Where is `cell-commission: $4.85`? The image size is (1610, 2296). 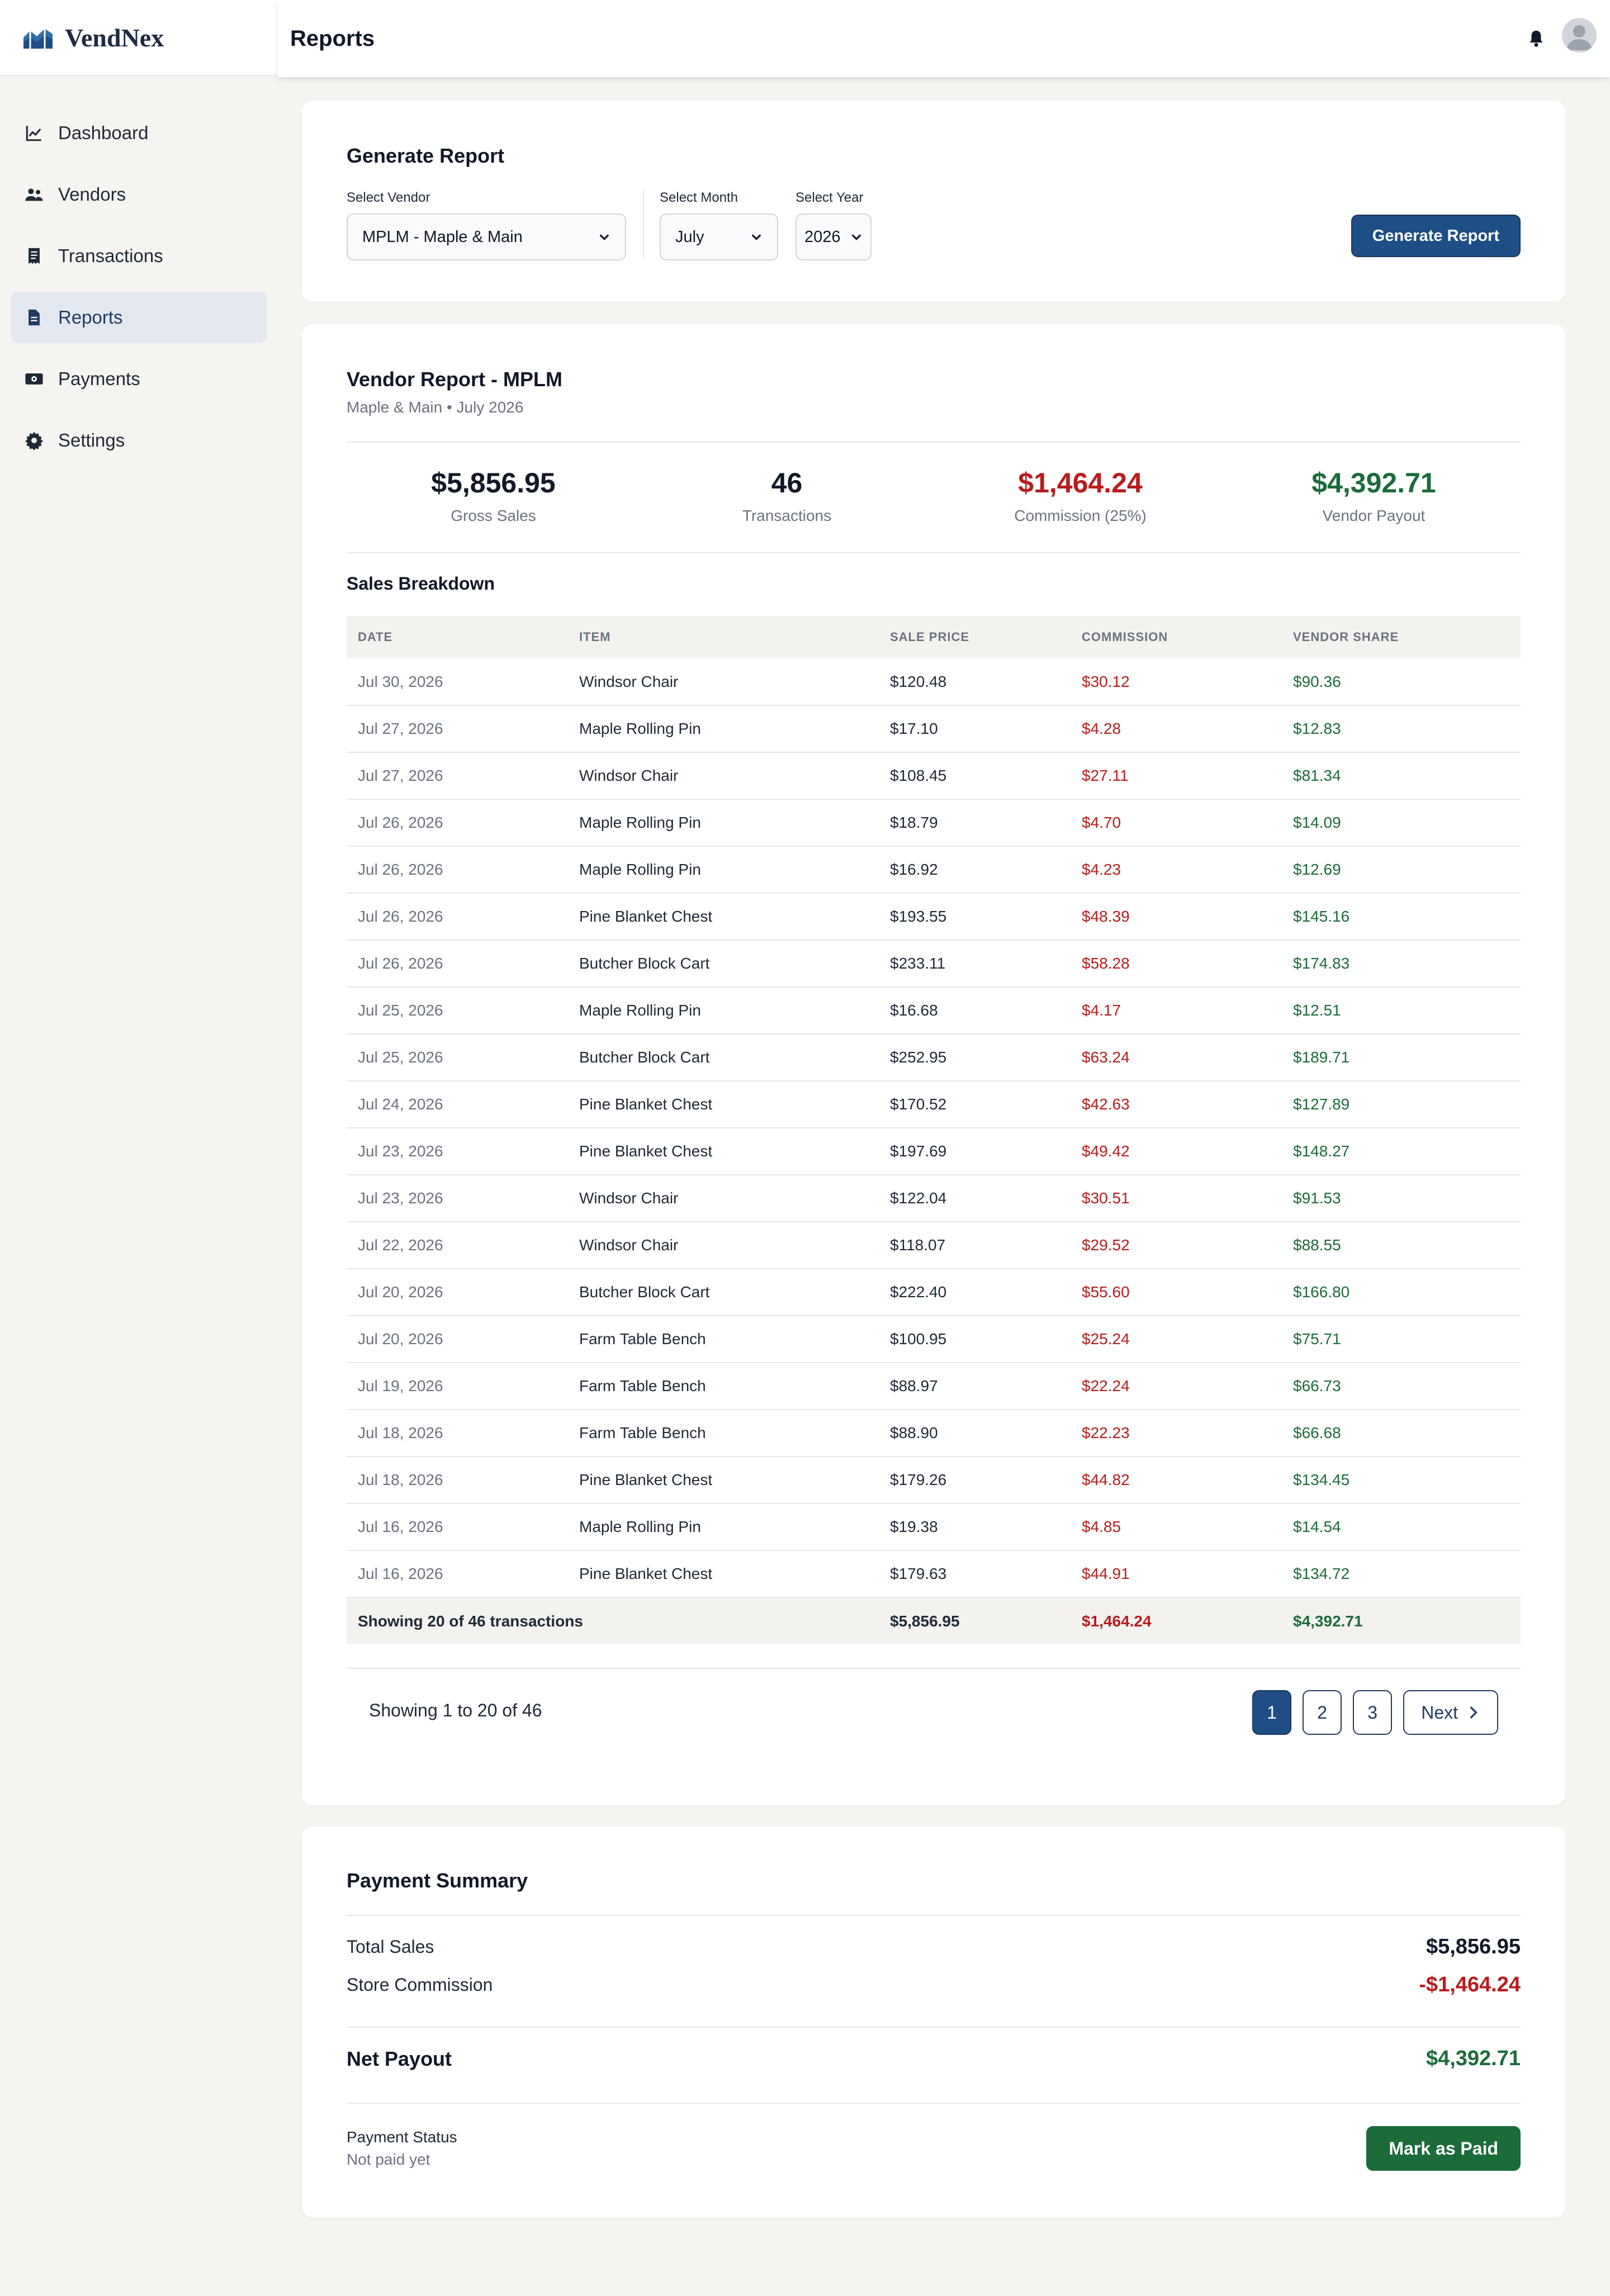
cell-commission: $4.85 is located at coordinates (1101, 1526).